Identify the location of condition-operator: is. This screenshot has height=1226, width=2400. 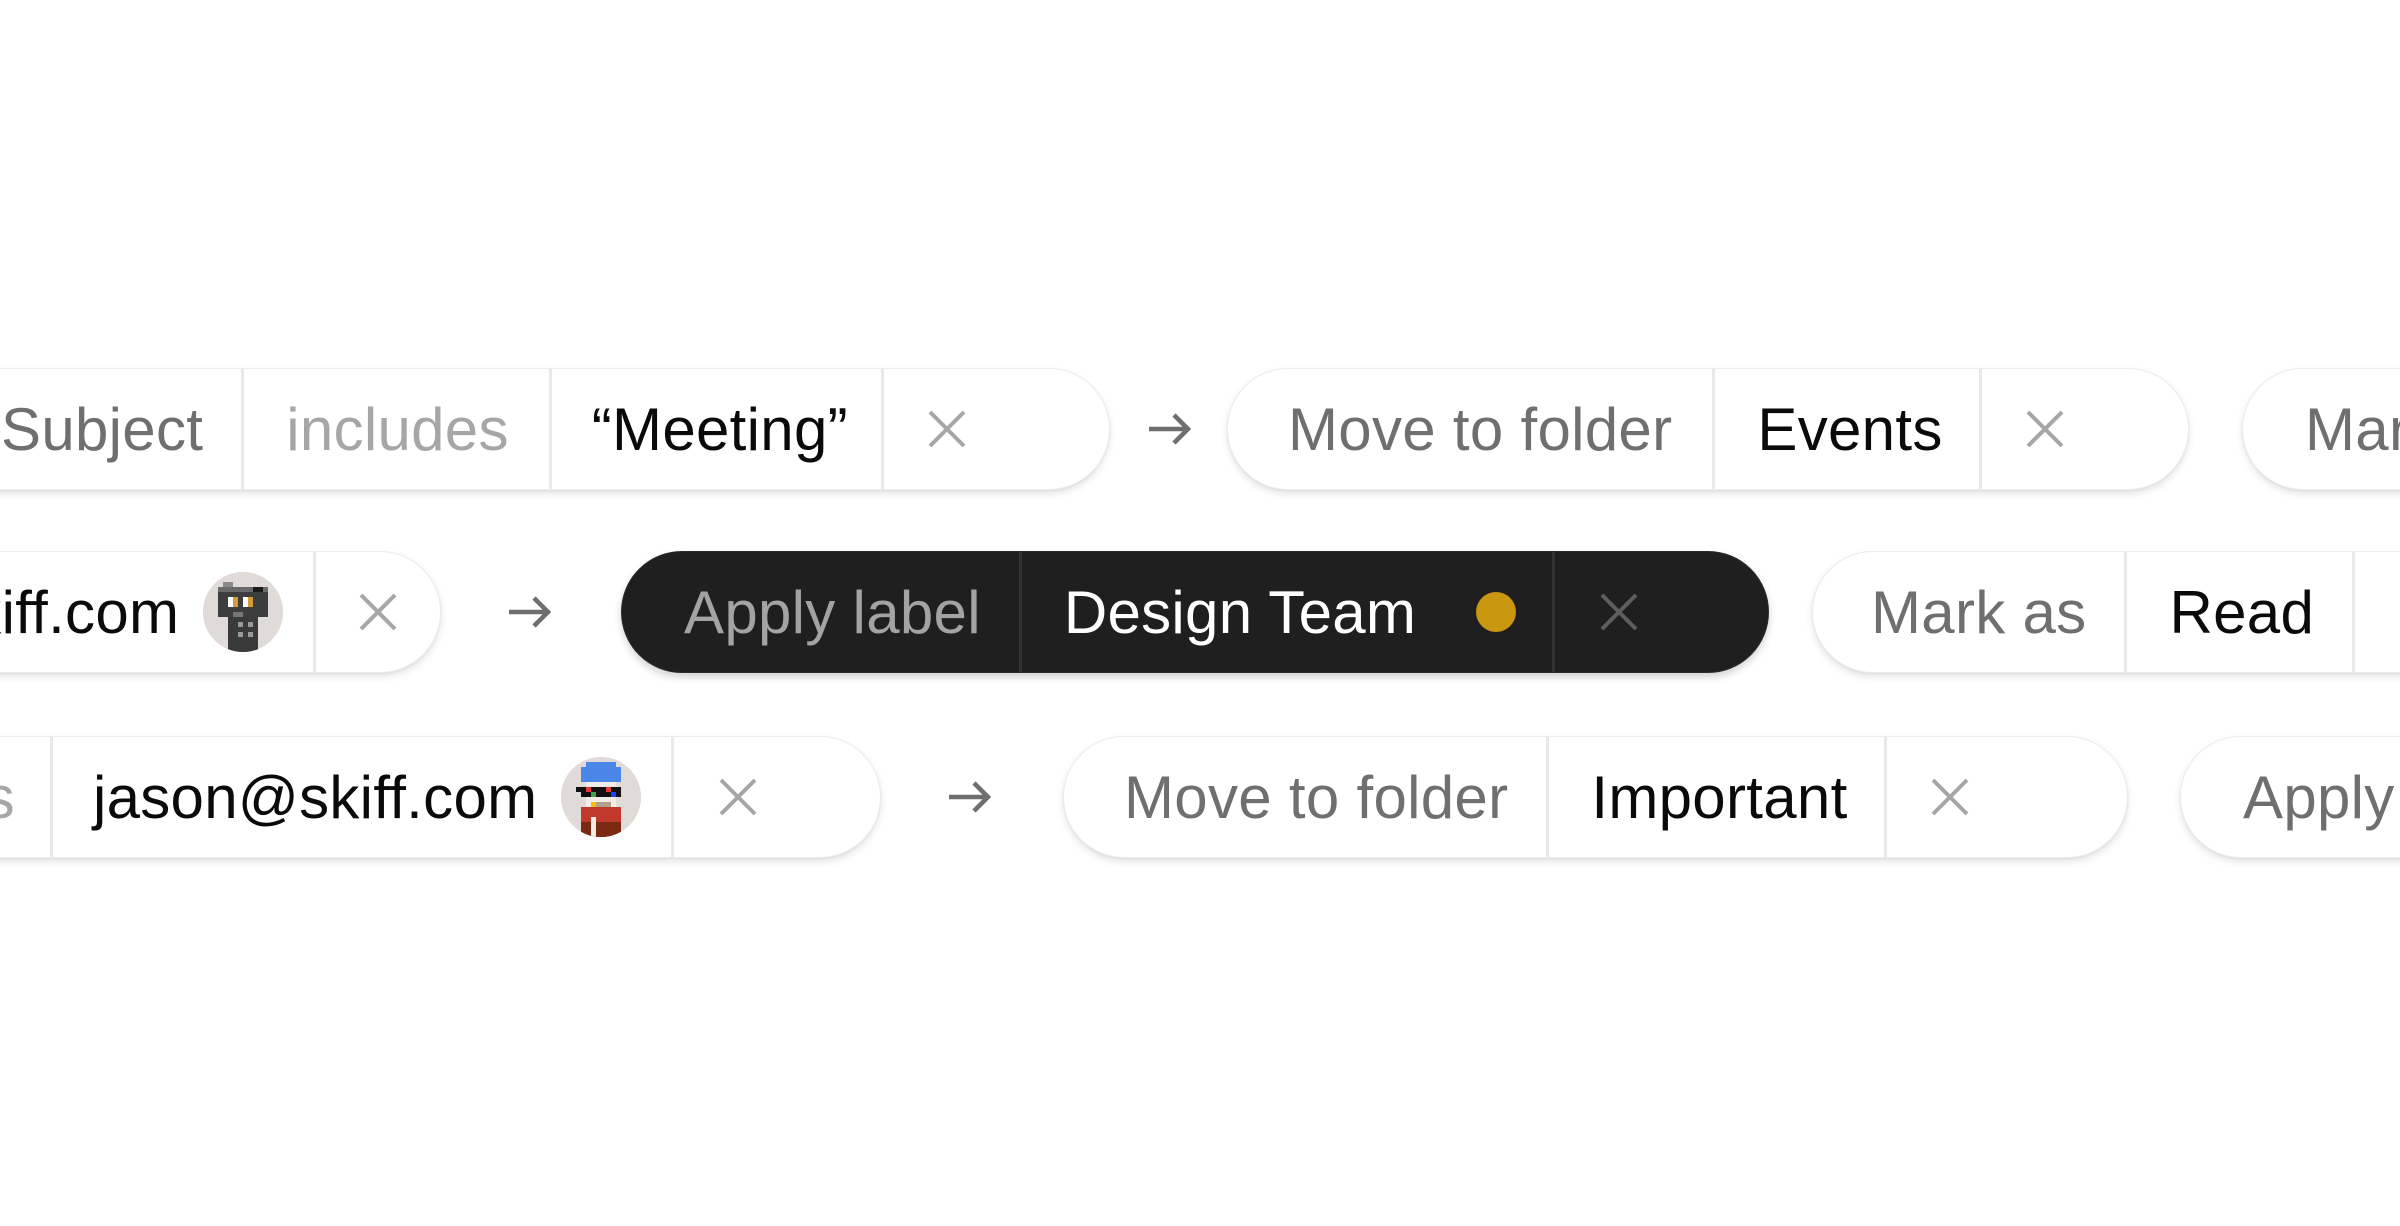
(25, 797).